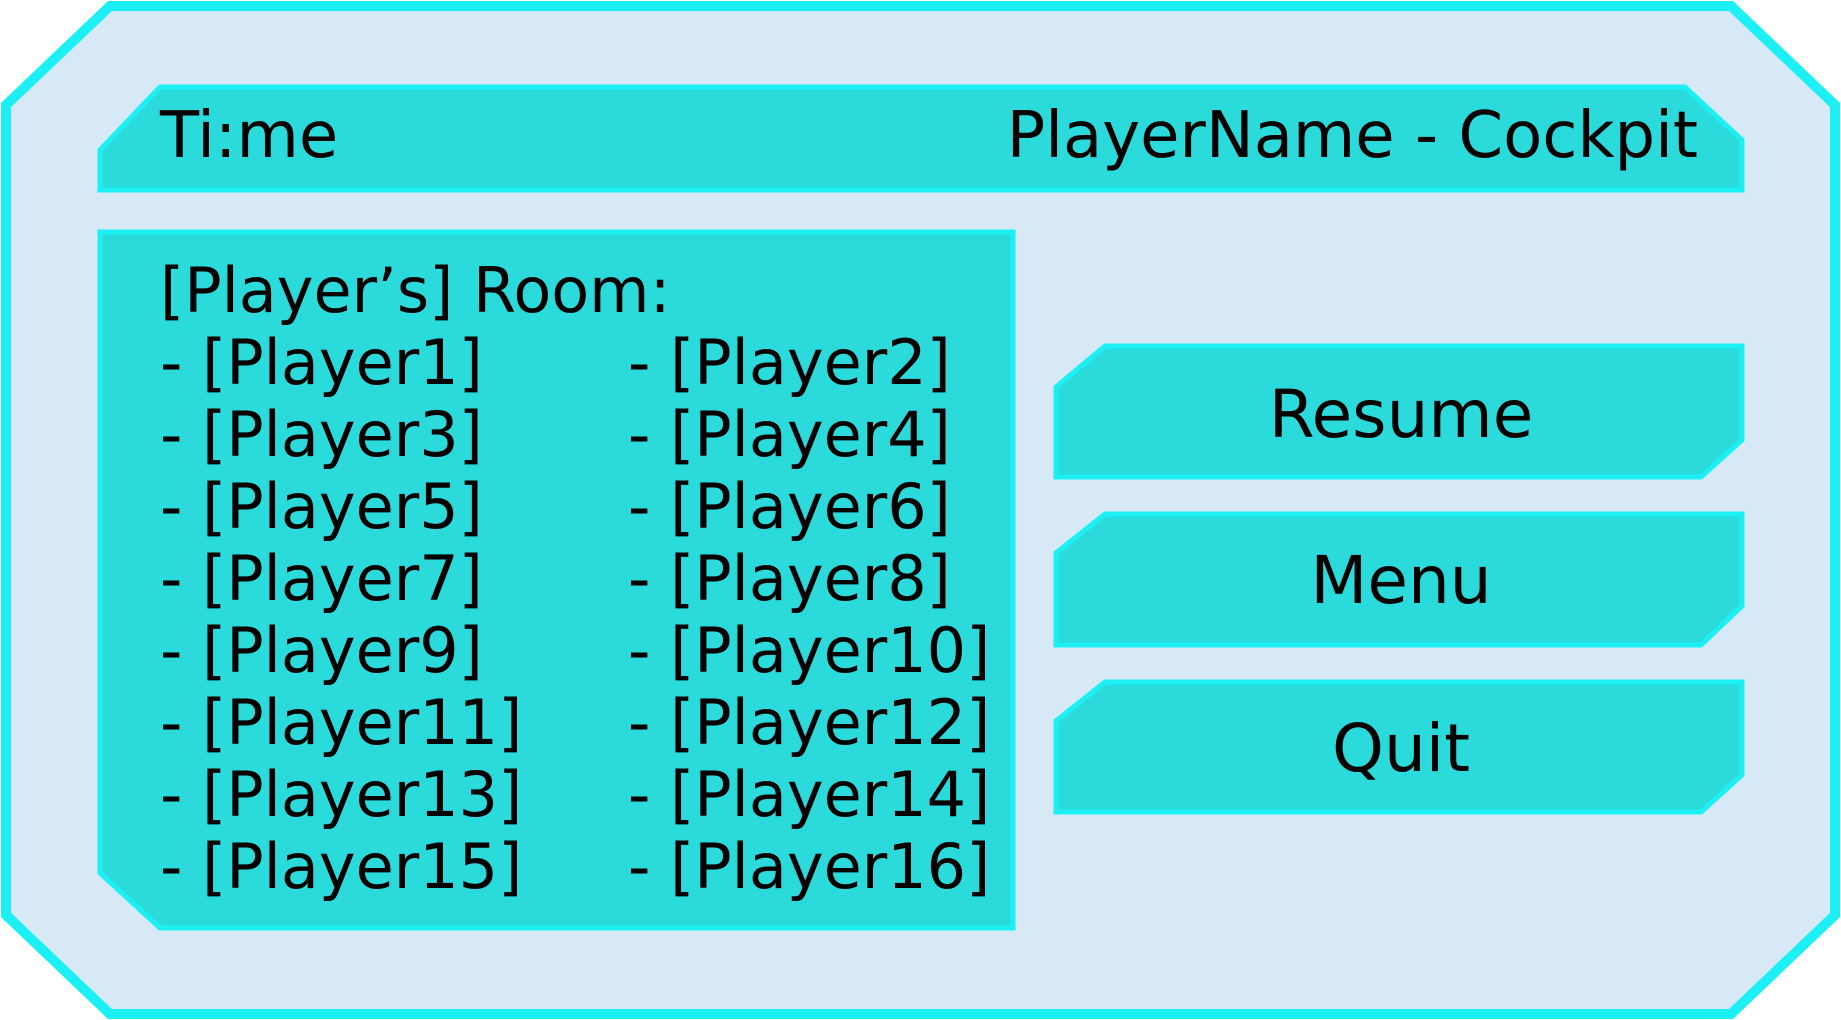  Describe the element at coordinates (321, 434) in the screenshot. I see `player-list-item: - [Player3]` at that location.